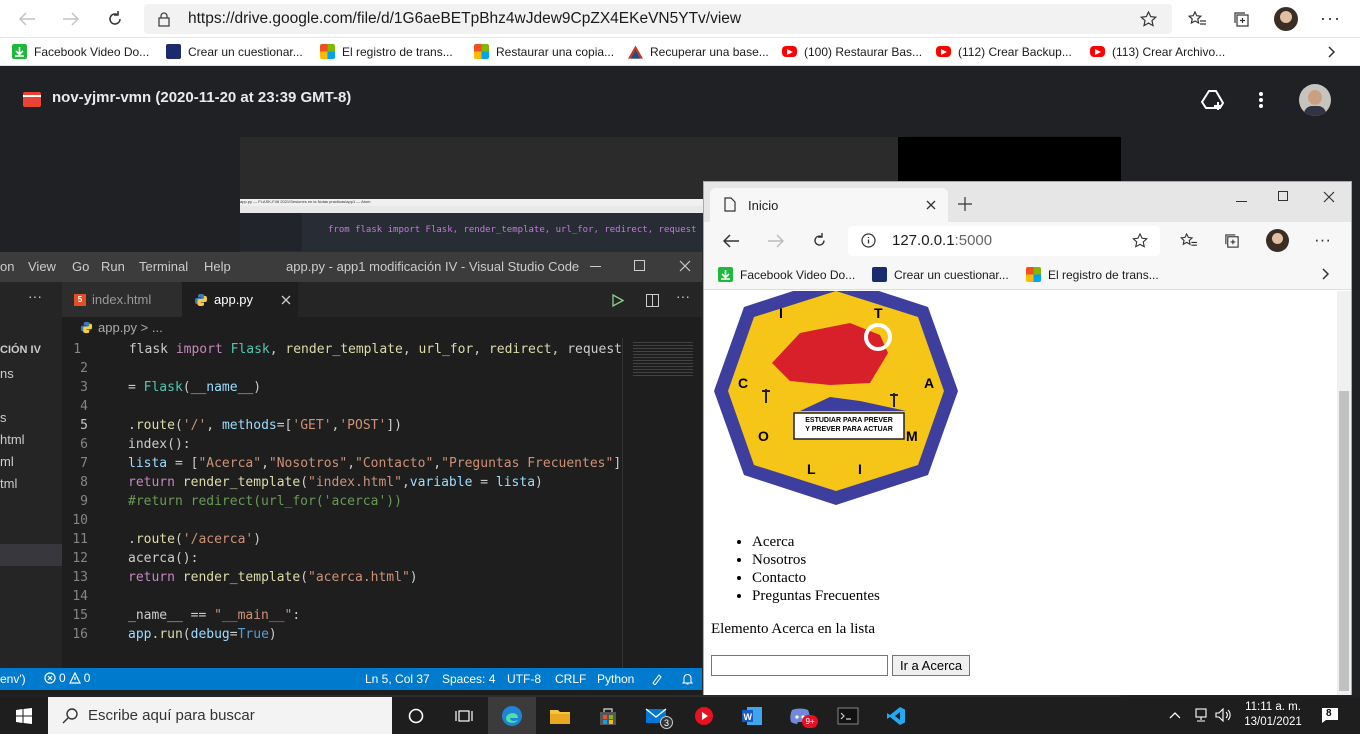 The width and height of the screenshot is (1360, 734). I want to click on collections-icon, so click(1241, 19).